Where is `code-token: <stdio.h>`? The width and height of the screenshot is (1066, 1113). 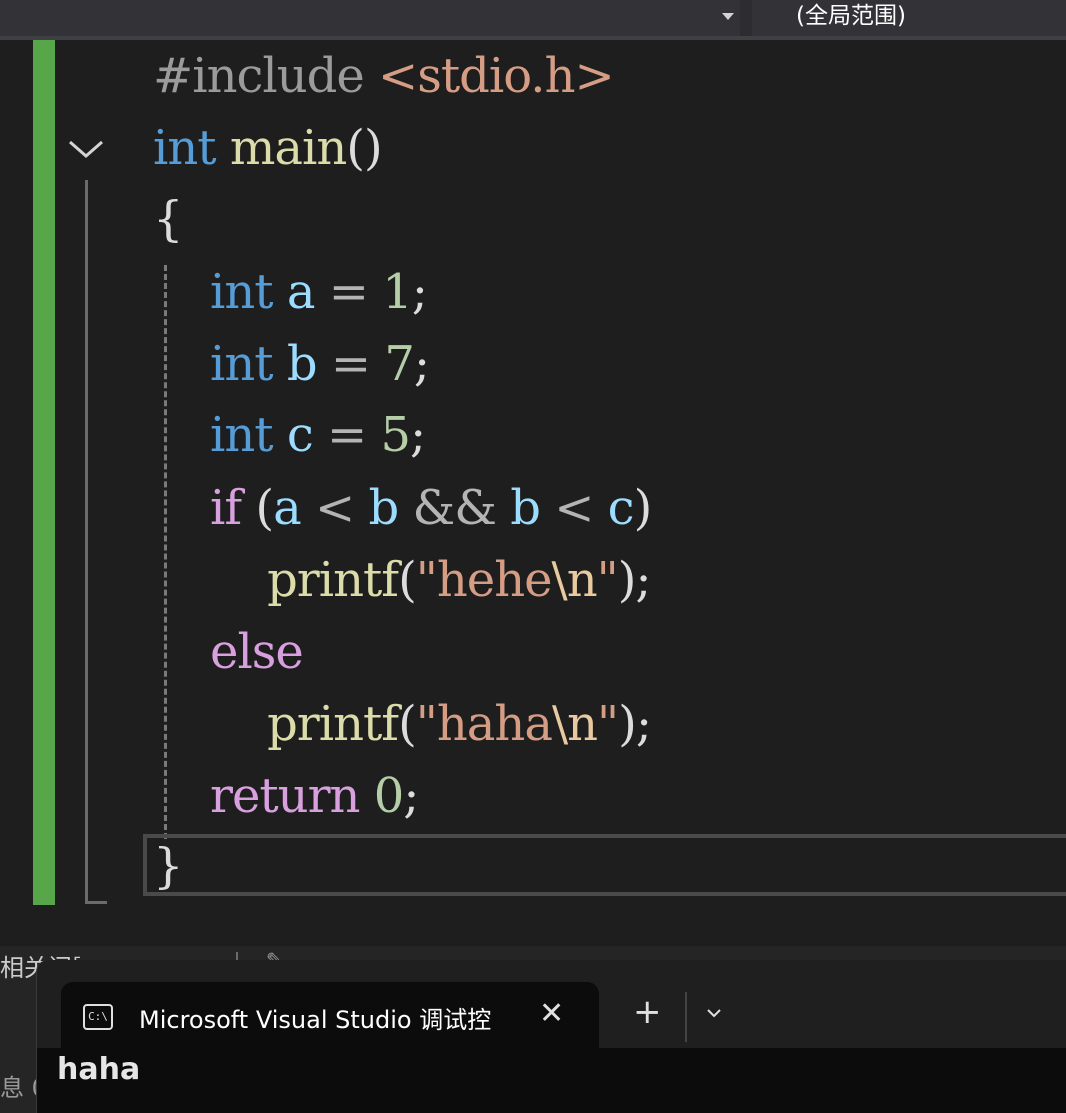
code-token: <stdio.h> is located at coordinates (496, 76).